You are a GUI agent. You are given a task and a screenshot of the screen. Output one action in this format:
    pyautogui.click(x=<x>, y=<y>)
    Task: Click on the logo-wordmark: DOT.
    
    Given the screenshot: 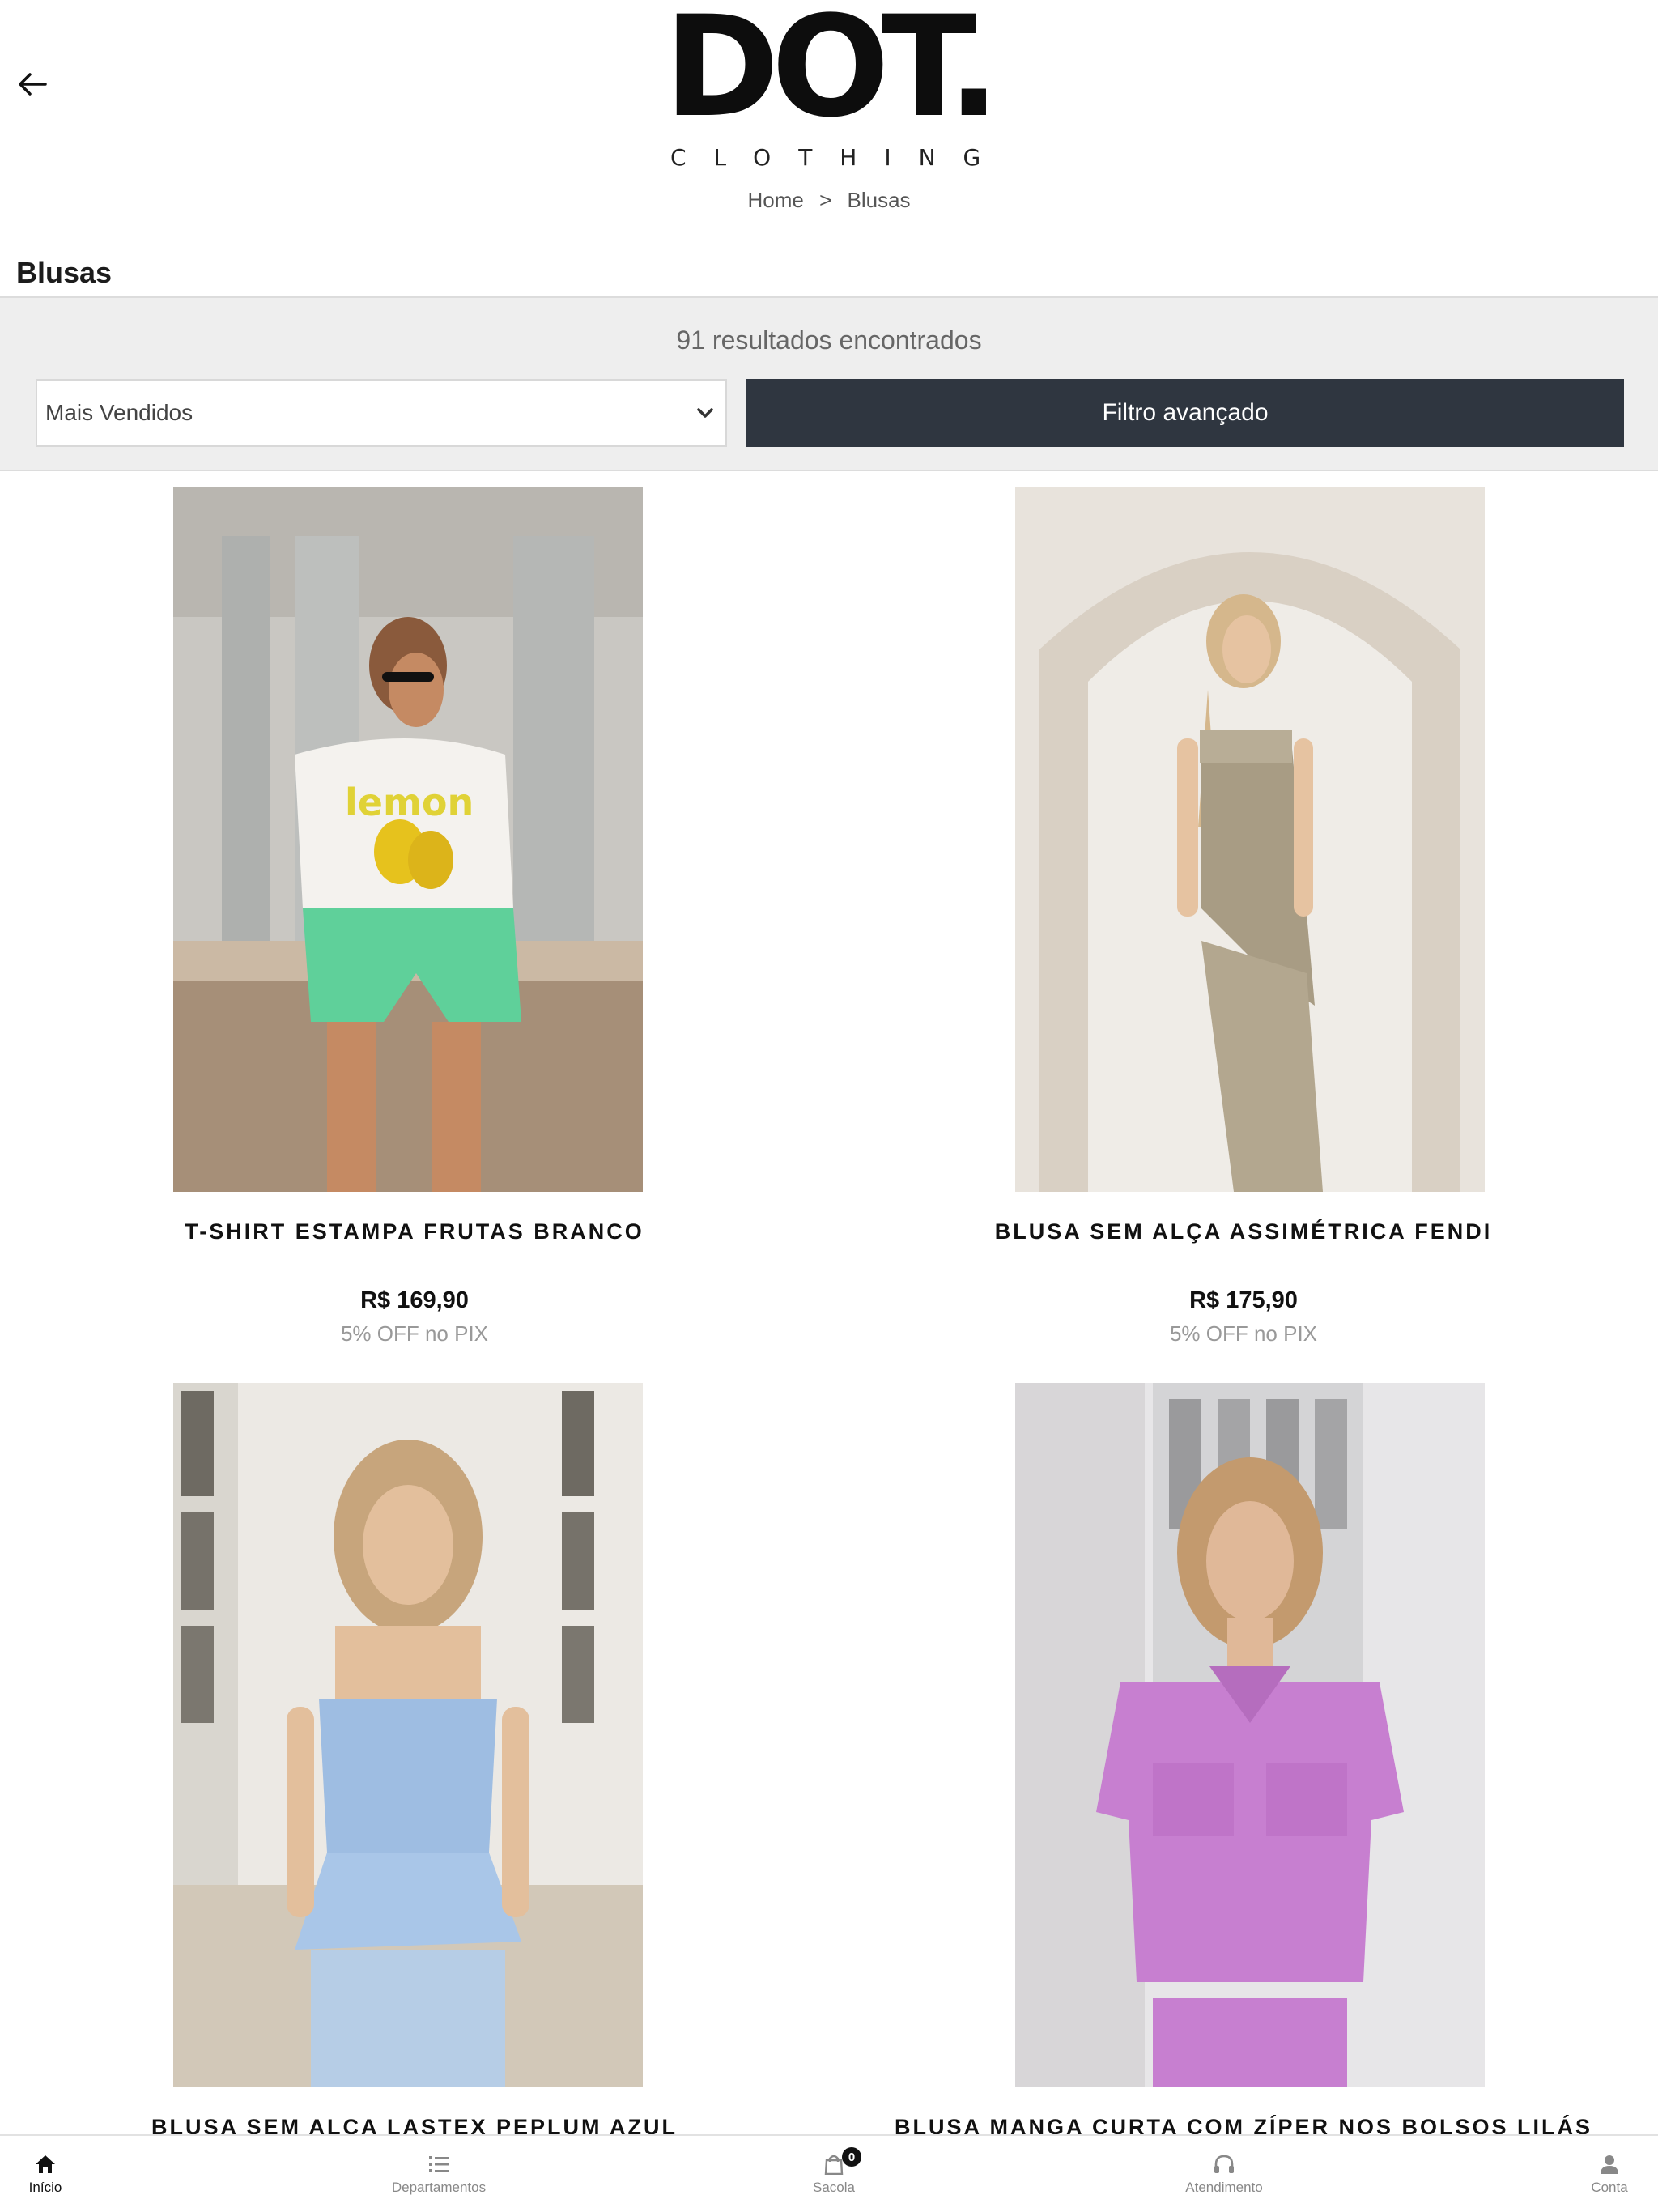 What is the action you would take?
    pyautogui.click(x=832, y=74)
    